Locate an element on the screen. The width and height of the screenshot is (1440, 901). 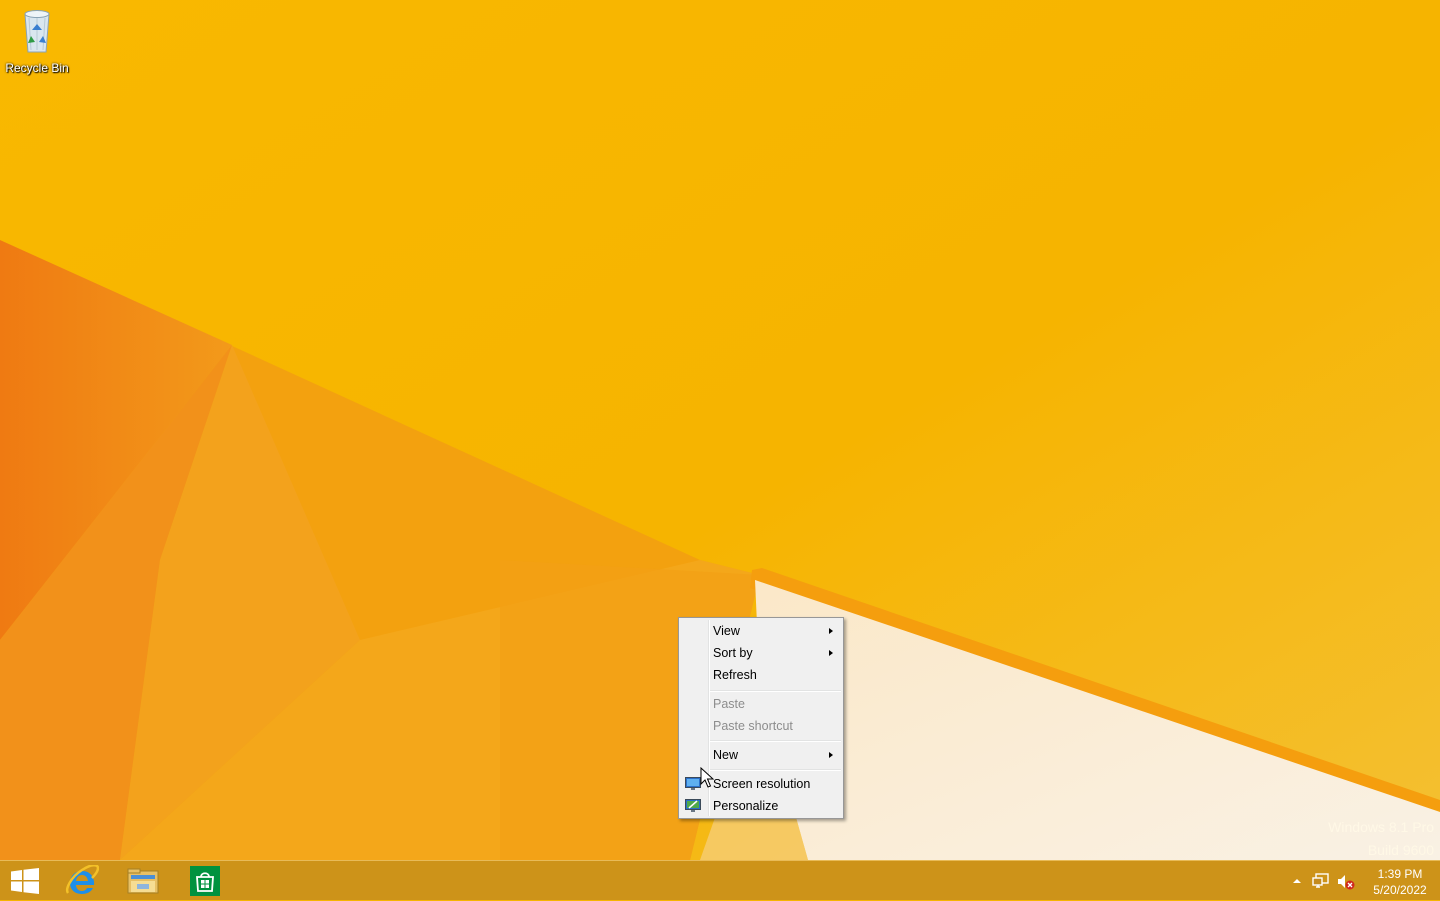
file-explorer-icon is located at coordinates (143, 881).